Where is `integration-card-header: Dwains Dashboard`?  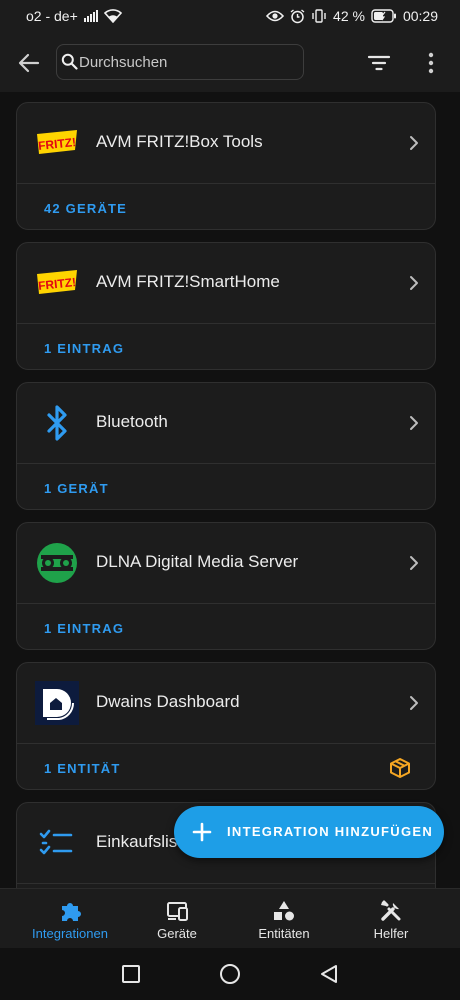 integration-card-header: Dwains Dashboard is located at coordinates (226, 703).